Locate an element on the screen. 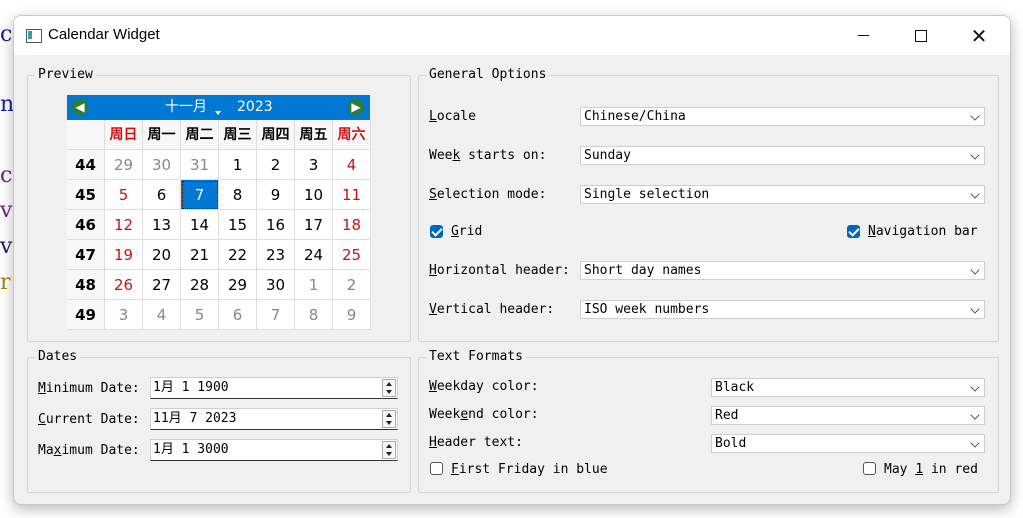  calendar-day: 24 is located at coordinates (314, 255).